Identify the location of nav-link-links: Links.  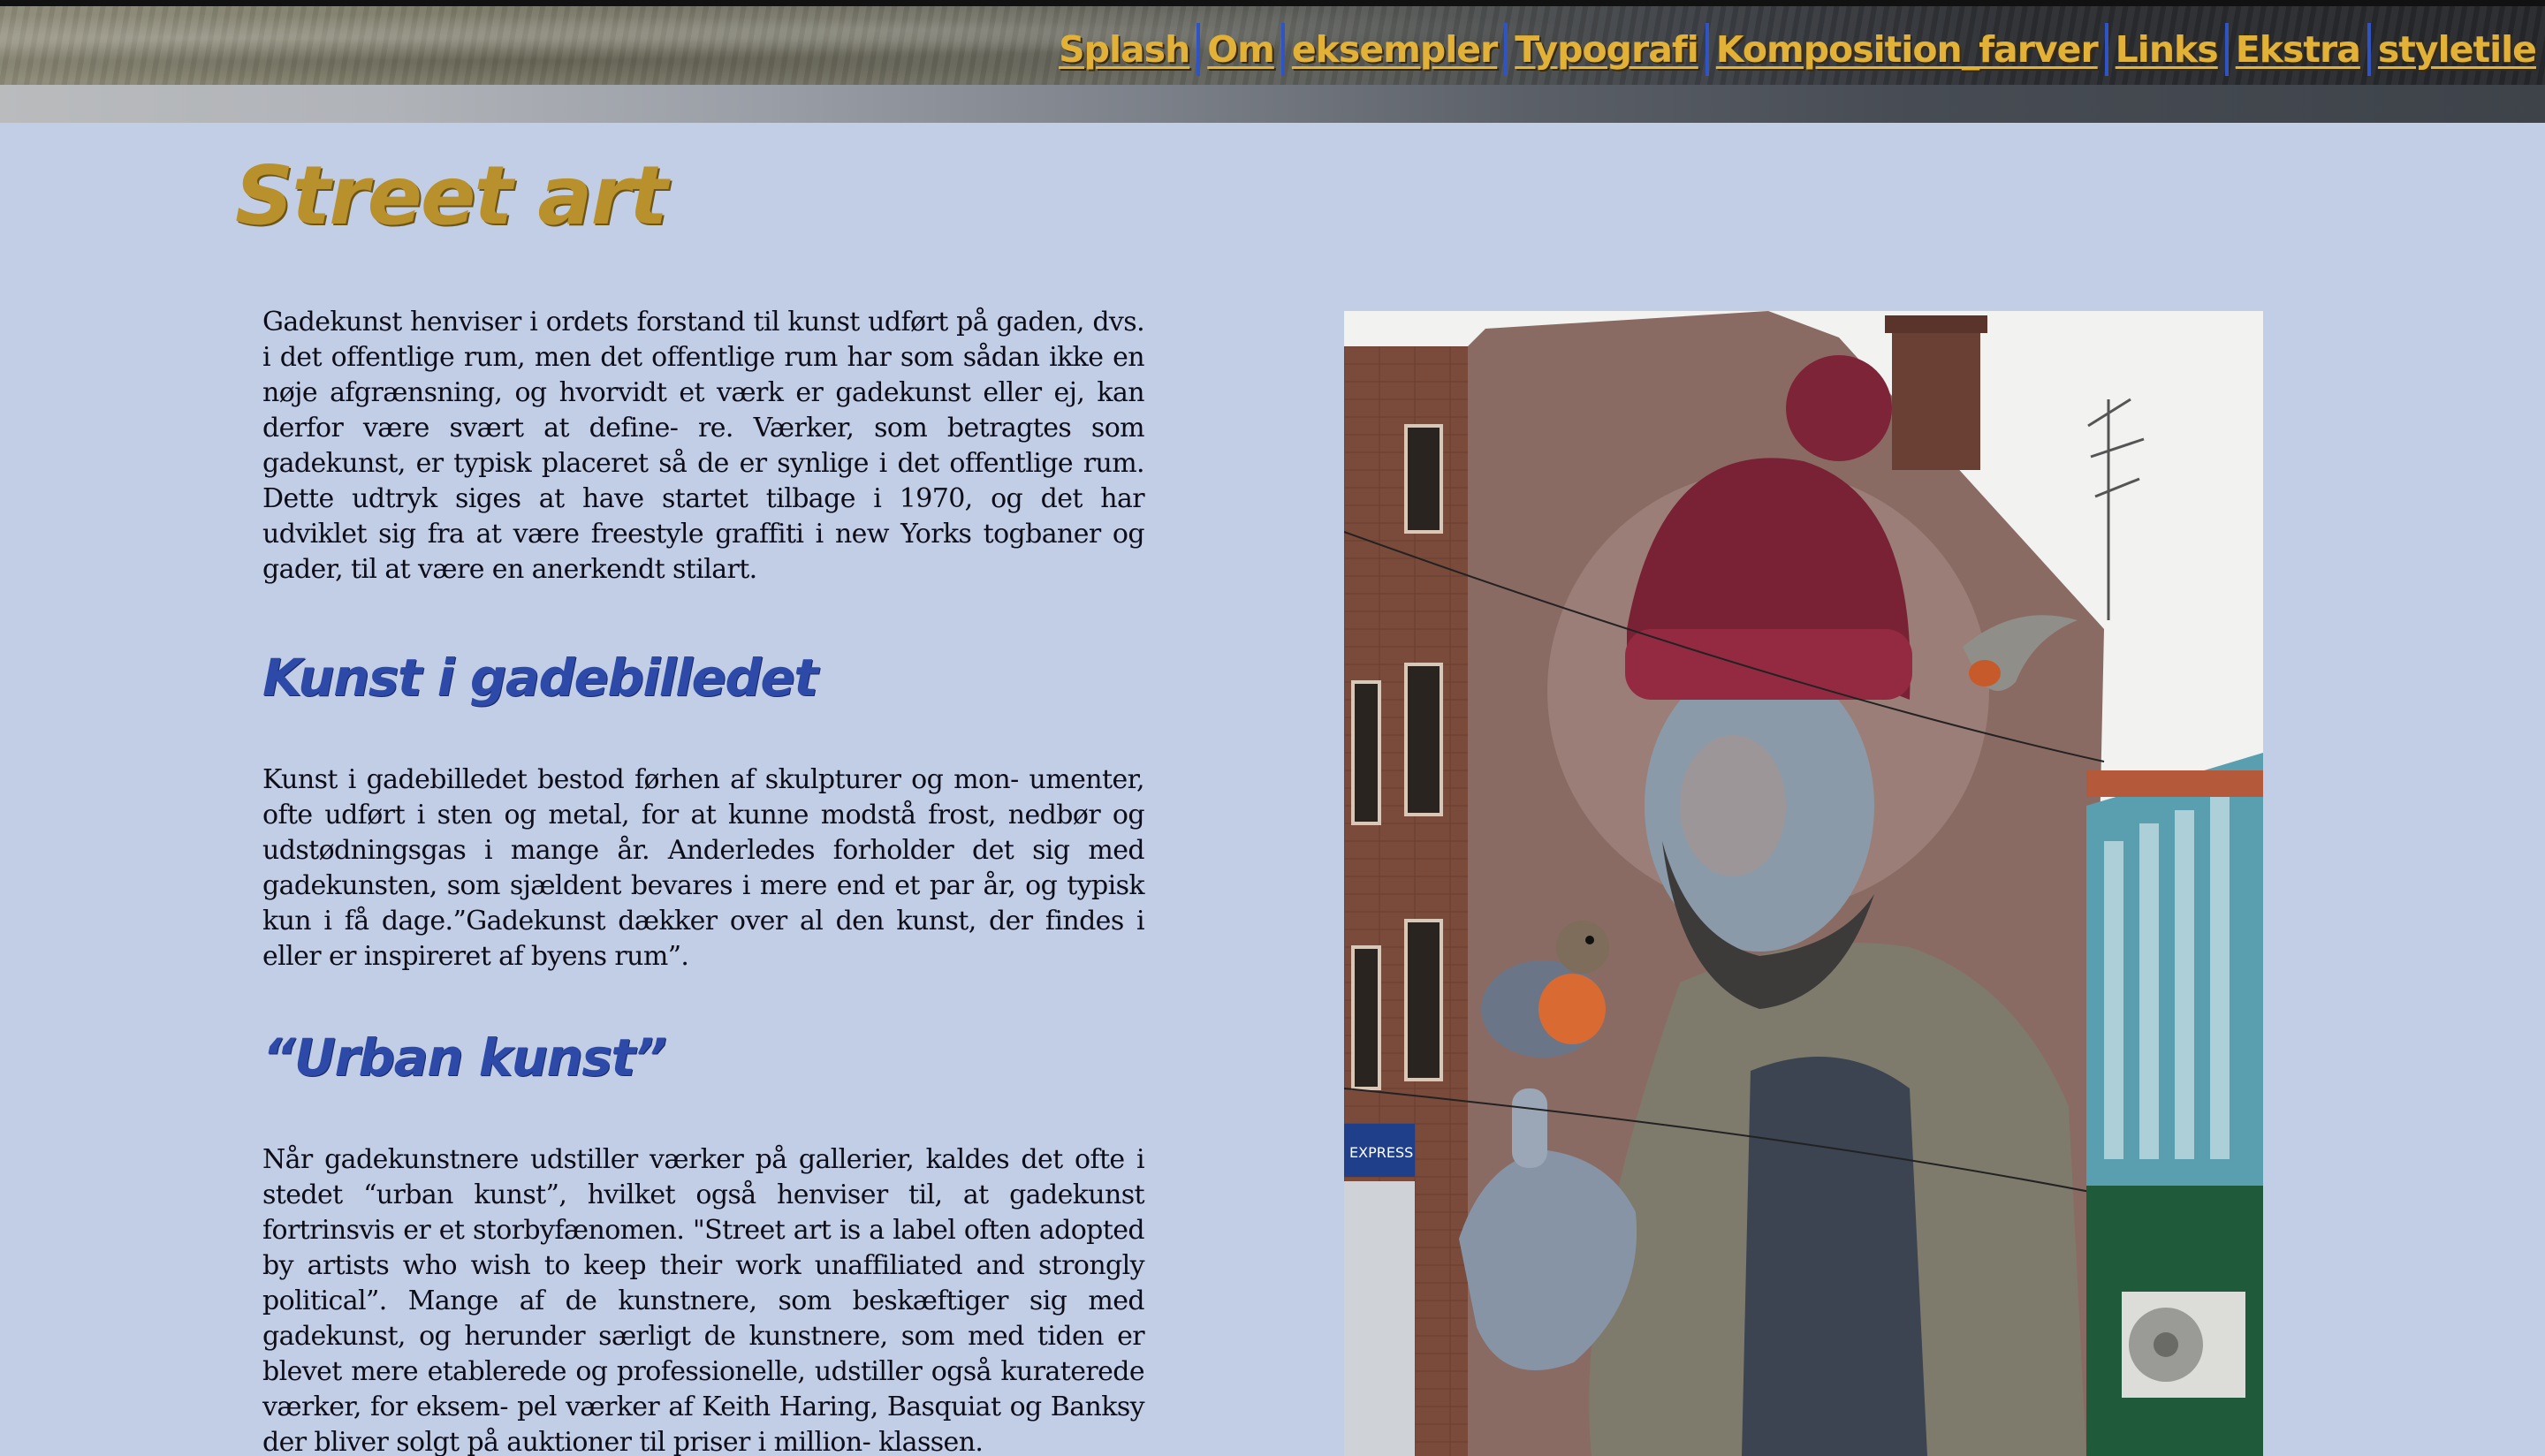
(2166, 49).